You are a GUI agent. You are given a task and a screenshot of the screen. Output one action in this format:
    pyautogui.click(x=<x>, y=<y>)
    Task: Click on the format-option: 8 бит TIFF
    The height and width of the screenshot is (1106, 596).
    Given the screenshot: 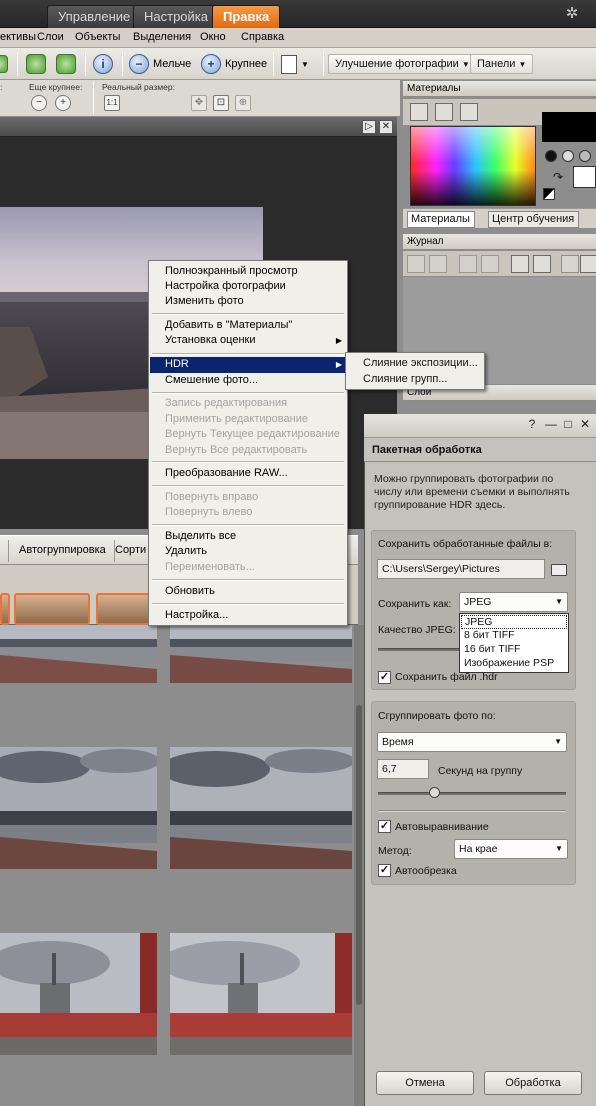 What is the action you would take?
    pyautogui.click(x=514, y=636)
    